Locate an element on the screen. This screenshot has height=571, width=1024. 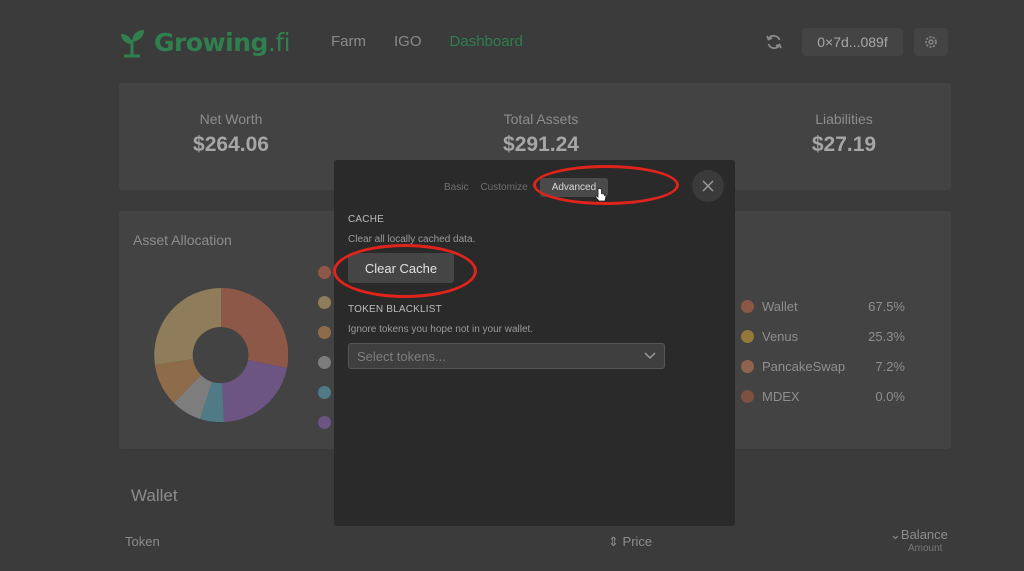
total-assets-label: Total Assets is located at coordinates (541, 119).